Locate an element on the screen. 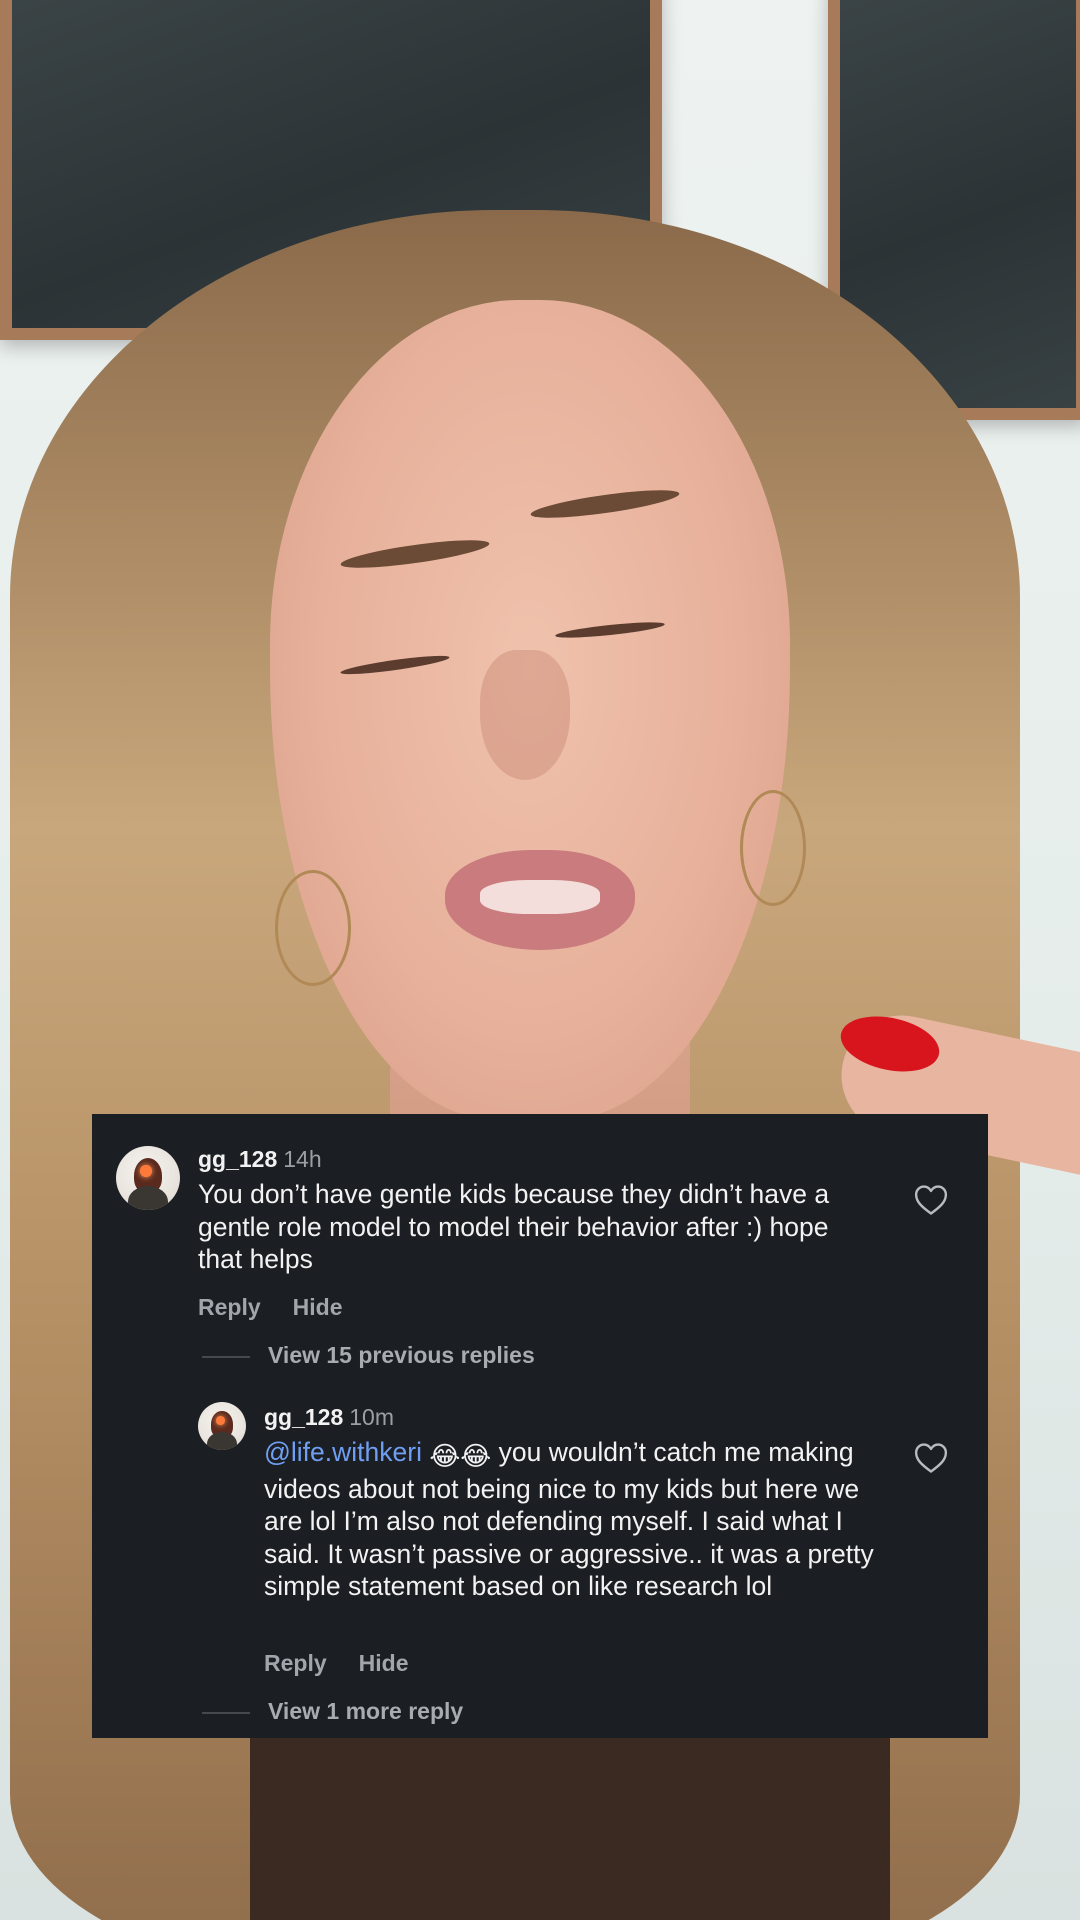 This screenshot has height=1920, width=1080. timestamp: 14h is located at coordinates (302, 1159).